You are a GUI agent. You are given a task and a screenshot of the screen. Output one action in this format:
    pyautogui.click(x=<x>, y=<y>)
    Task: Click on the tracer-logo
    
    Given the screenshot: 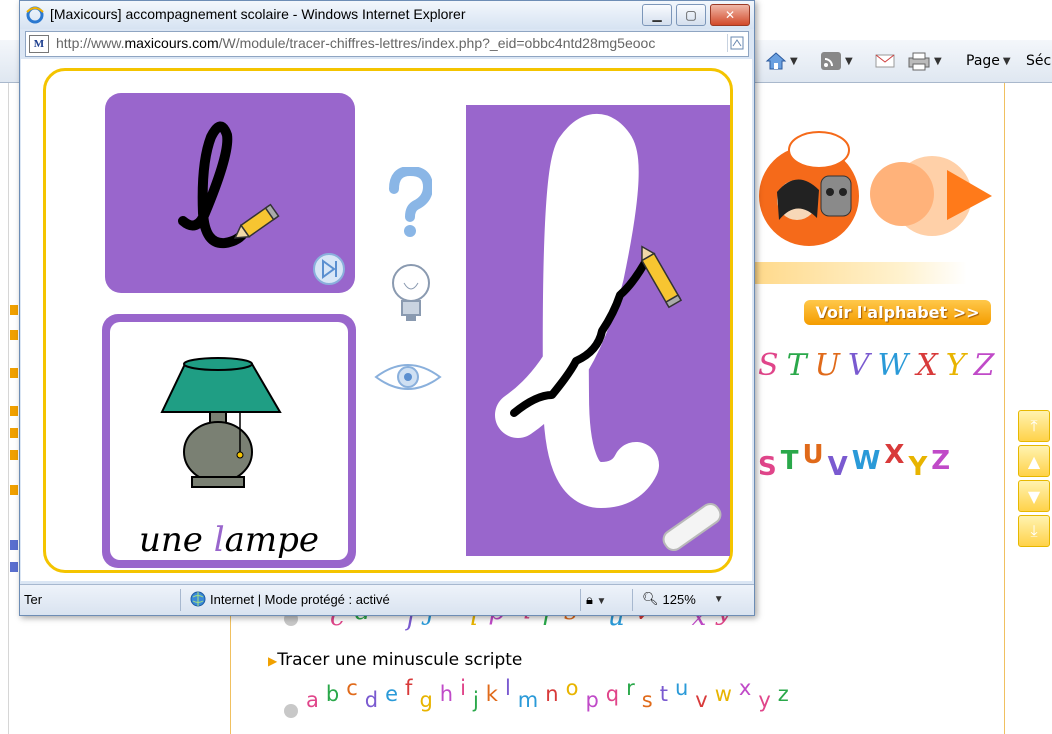 What is the action you would take?
    pyautogui.click(x=875, y=188)
    